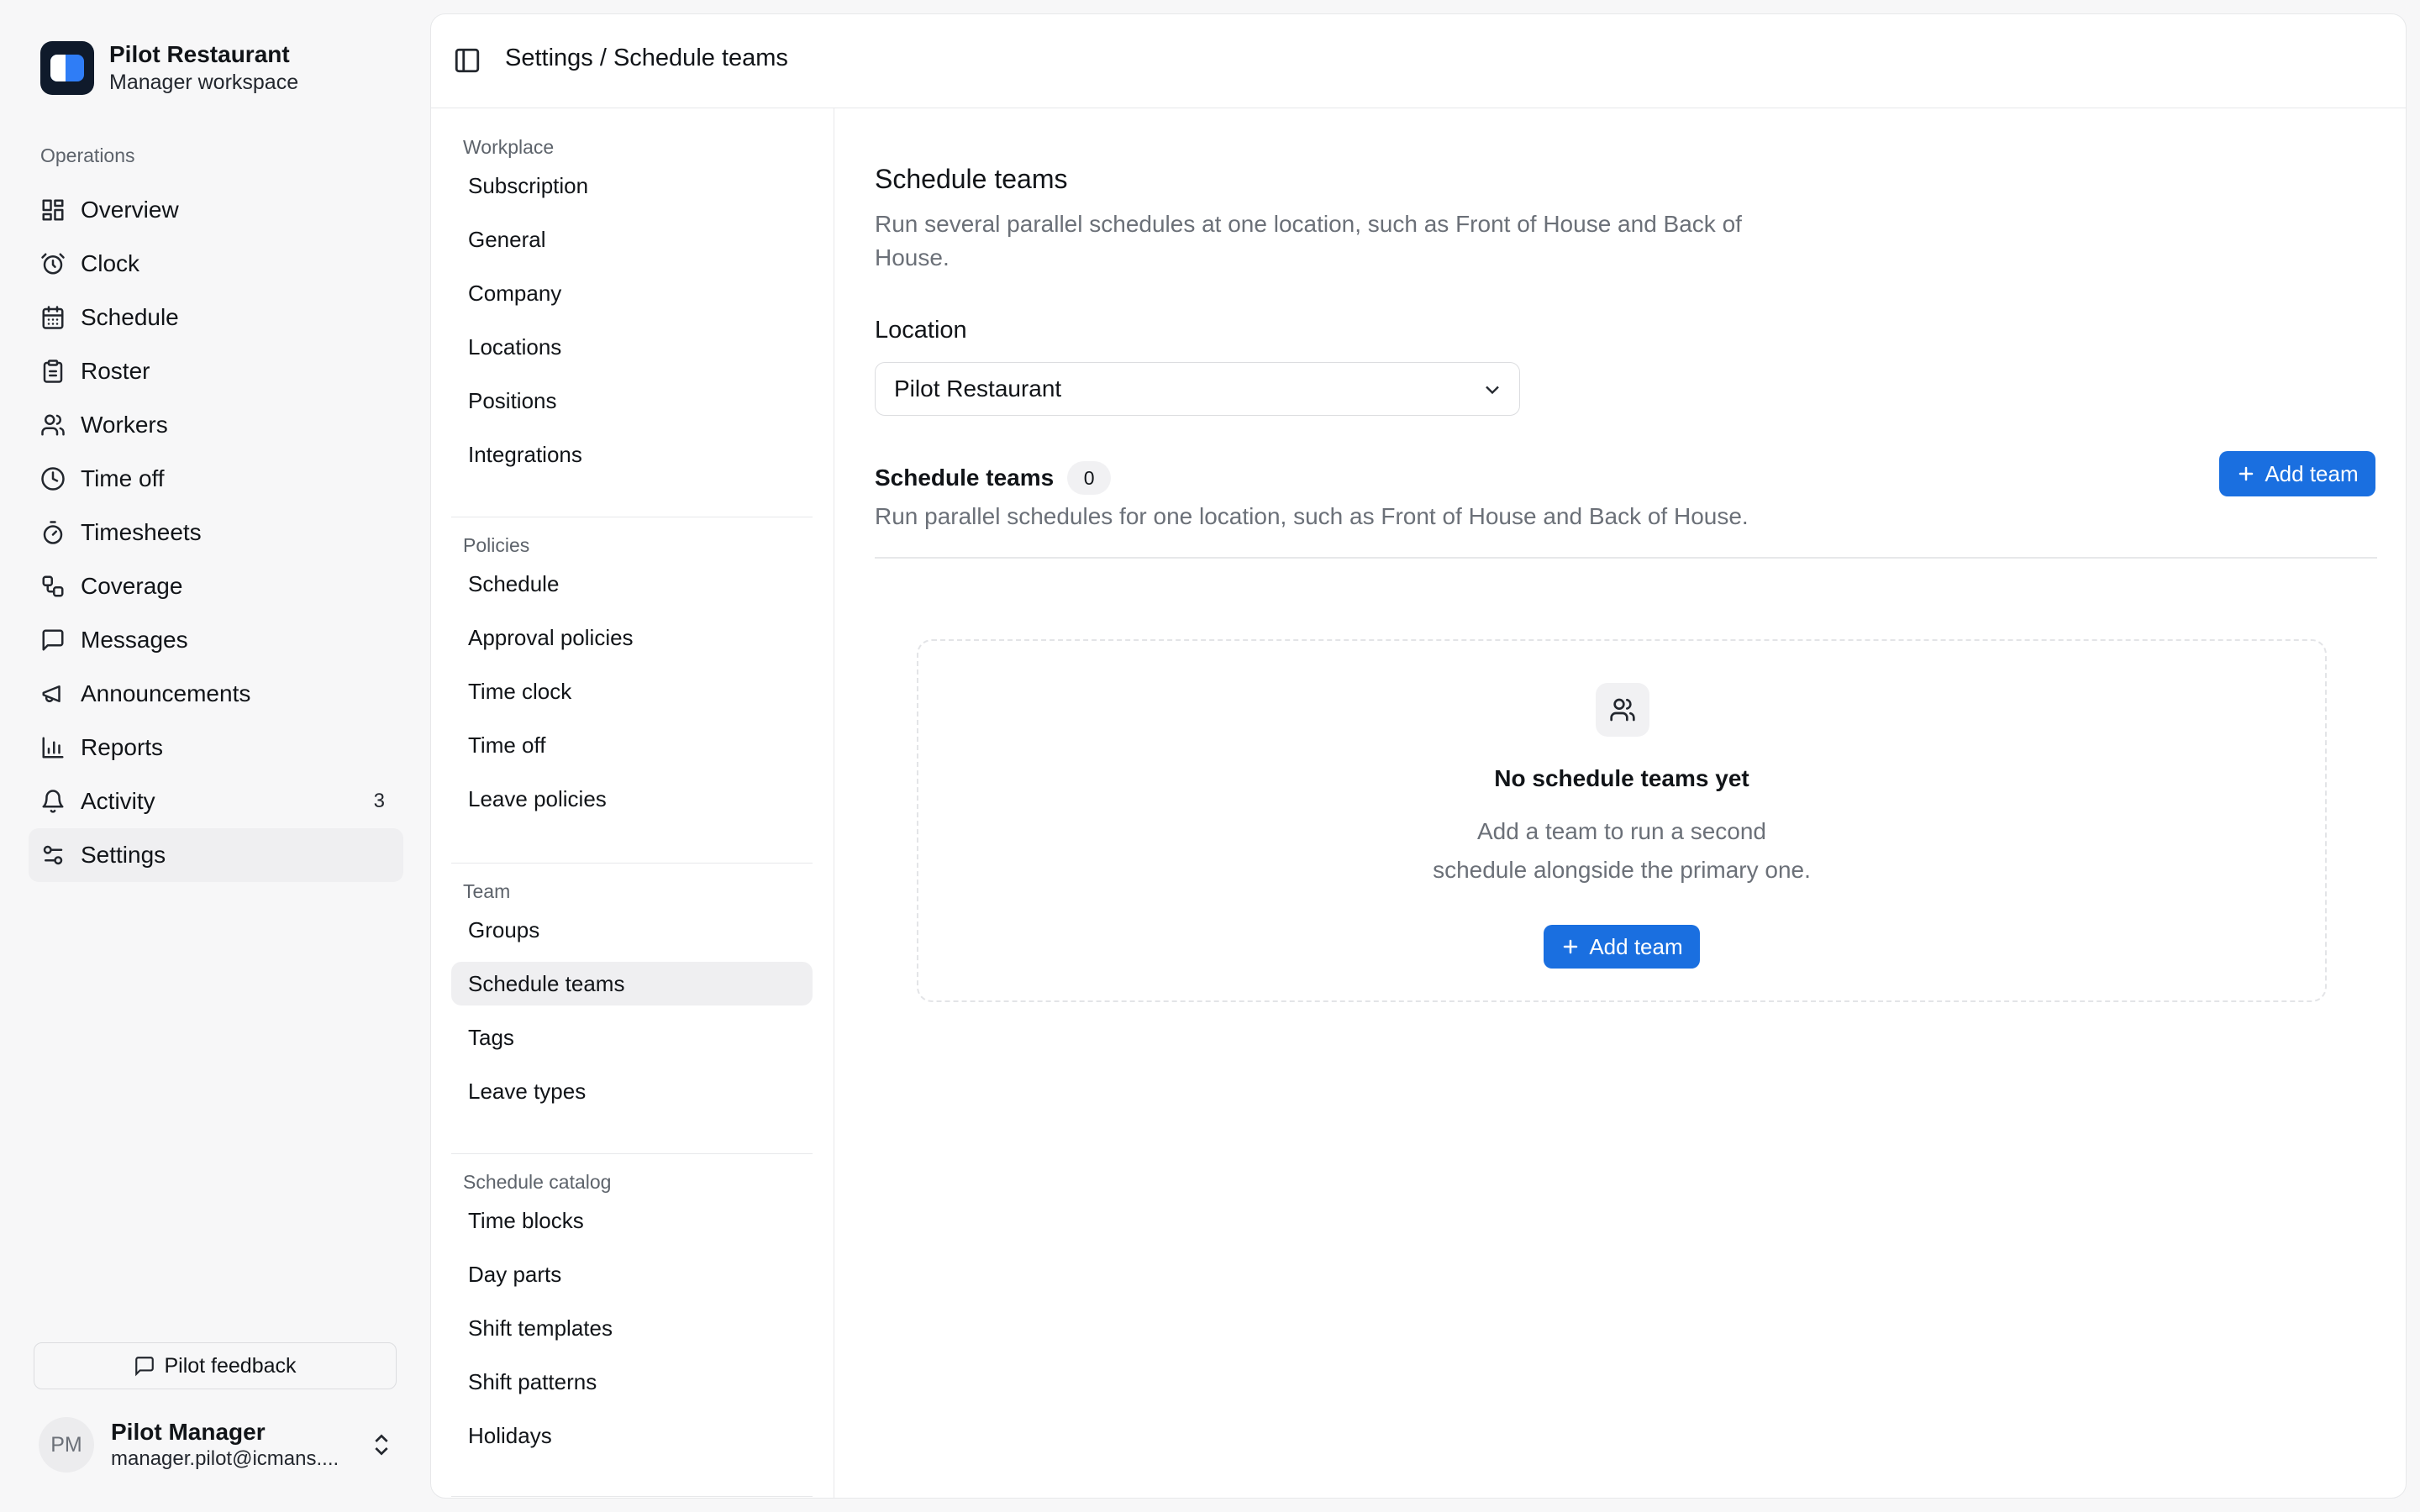 The height and width of the screenshot is (1512, 2420). Describe the element at coordinates (216, 479) in the screenshot. I see `sidebar-item-time-off: Time off` at that location.